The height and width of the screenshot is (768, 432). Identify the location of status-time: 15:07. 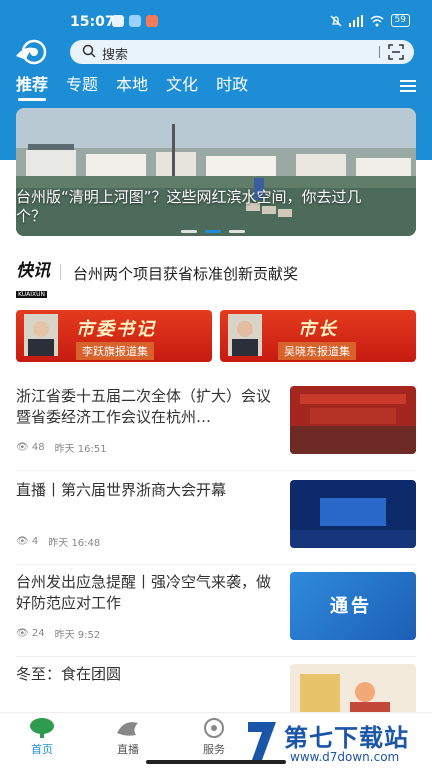
(92, 22).